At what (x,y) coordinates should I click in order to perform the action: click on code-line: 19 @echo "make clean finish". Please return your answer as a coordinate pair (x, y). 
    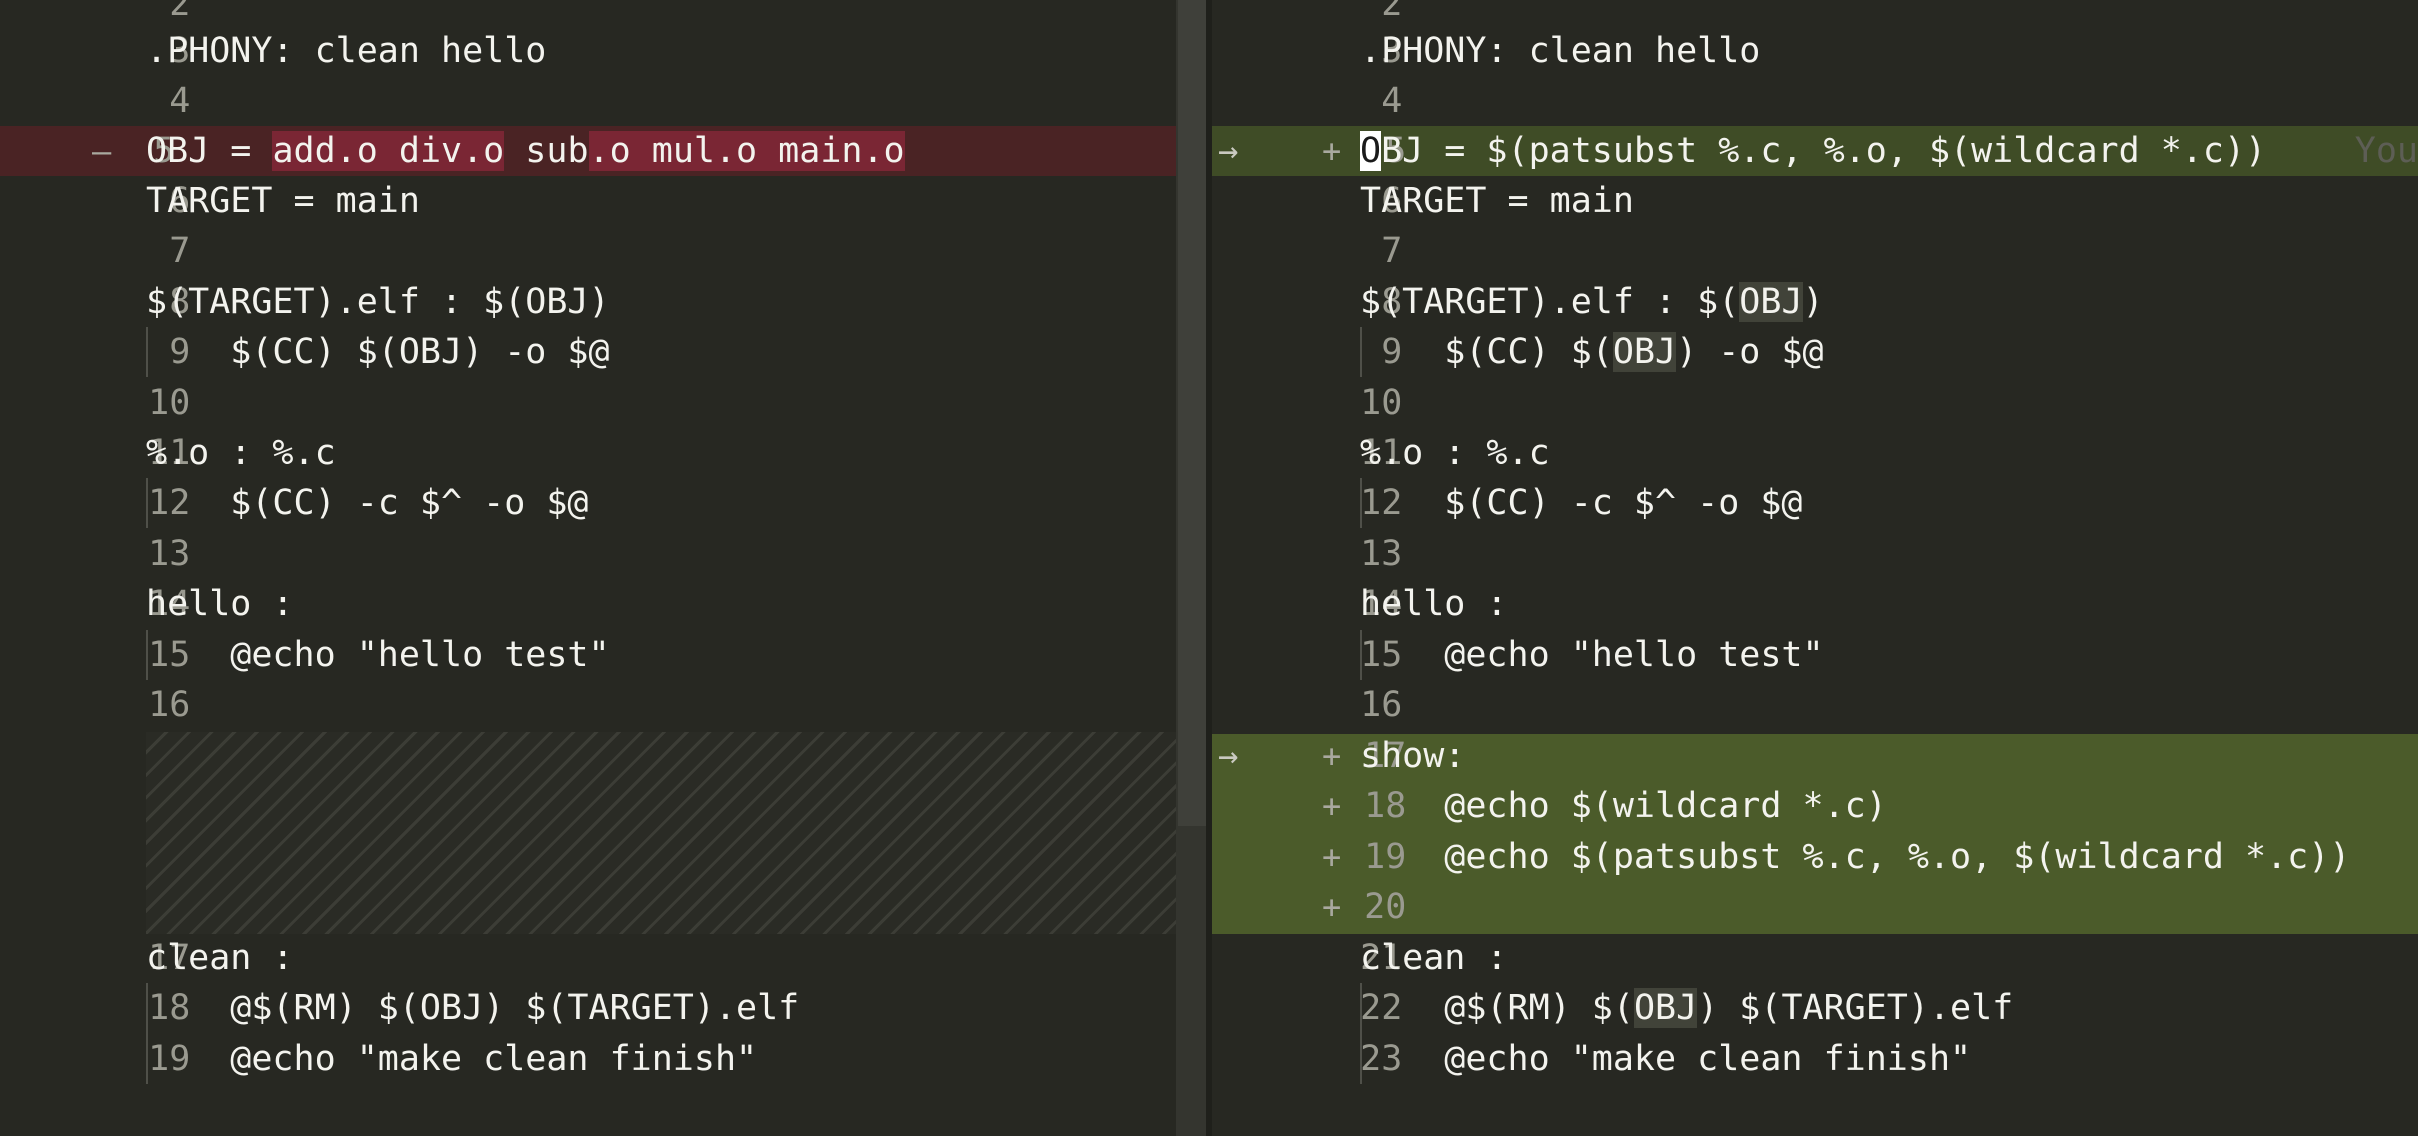
    Looking at the image, I should click on (588, 1059).